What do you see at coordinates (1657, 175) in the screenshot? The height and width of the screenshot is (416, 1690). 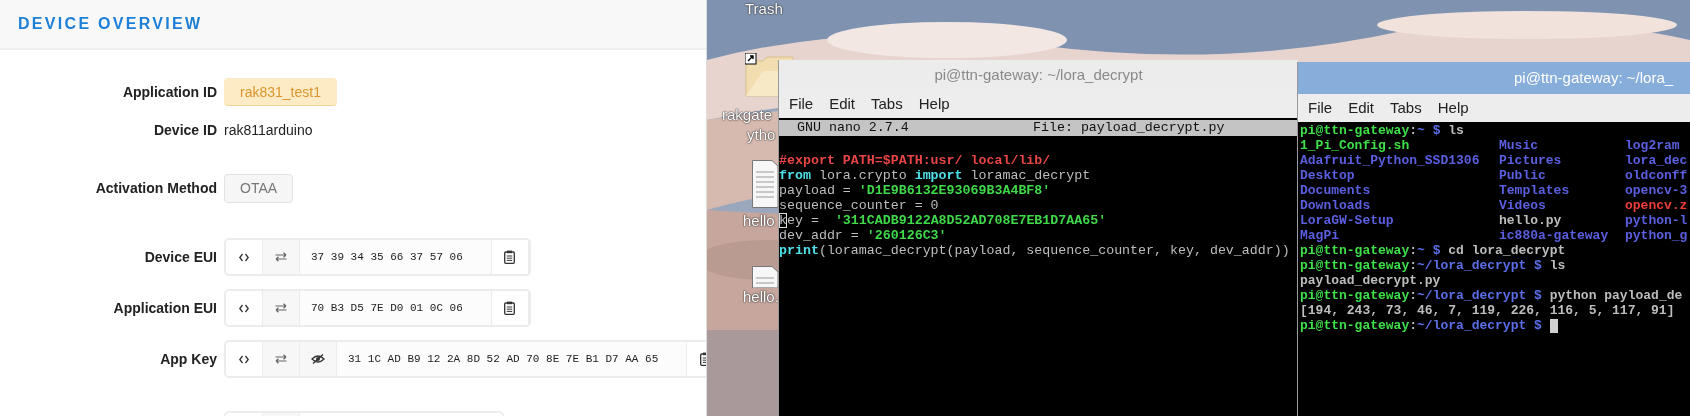 I see `file-name: oldconff` at bounding box center [1657, 175].